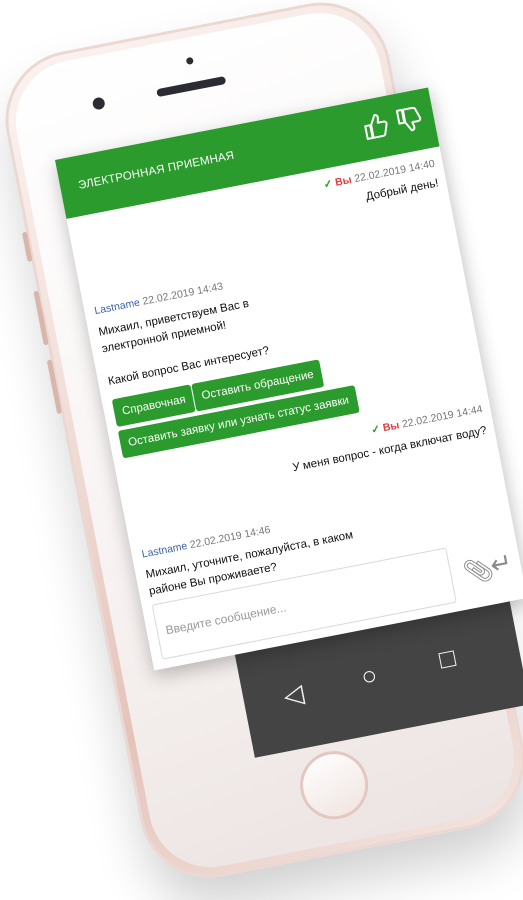 Image resolution: width=523 pixels, height=900 pixels. Describe the element at coordinates (447, 658) in the screenshot. I see `recent-apps-nav-icon: □` at that location.